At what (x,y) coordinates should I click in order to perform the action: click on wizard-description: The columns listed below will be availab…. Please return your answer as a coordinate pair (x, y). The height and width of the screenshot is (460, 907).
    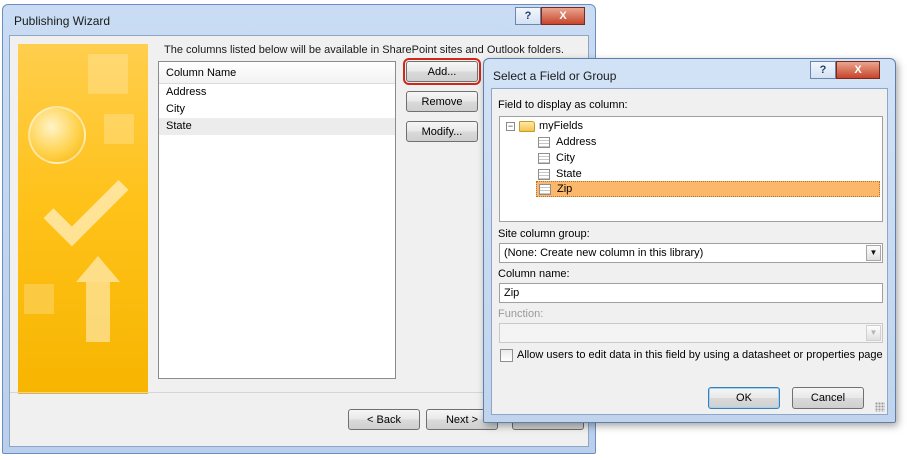
    Looking at the image, I should click on (364, 50).